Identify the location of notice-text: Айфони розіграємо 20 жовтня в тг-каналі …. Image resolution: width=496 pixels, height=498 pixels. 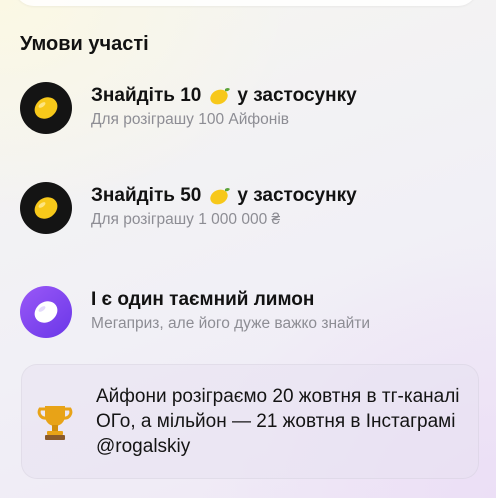
(278, 421).